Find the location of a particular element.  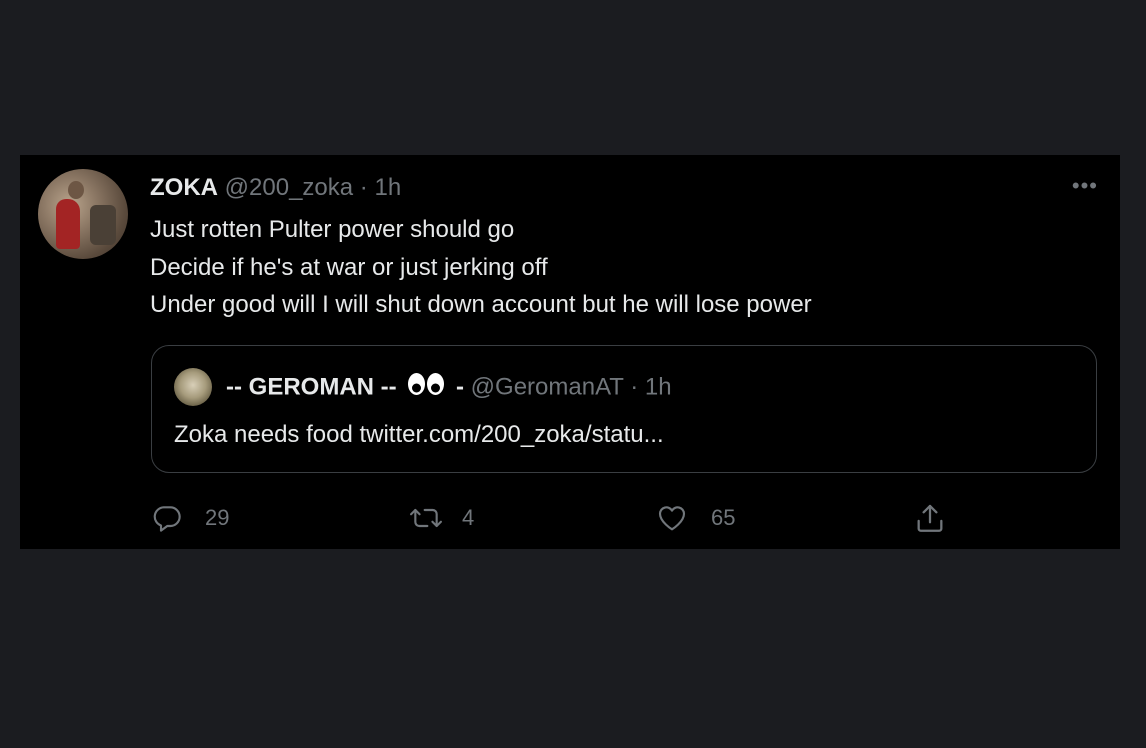

share-icon is located at coordinates (930, 518).